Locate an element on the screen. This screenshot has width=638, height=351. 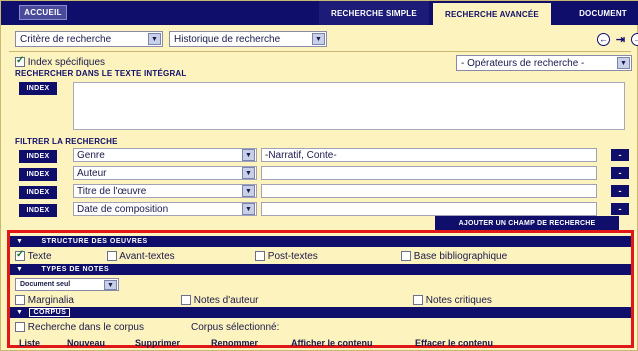
post-textes-checkbox is located at coordinates (260, 256).